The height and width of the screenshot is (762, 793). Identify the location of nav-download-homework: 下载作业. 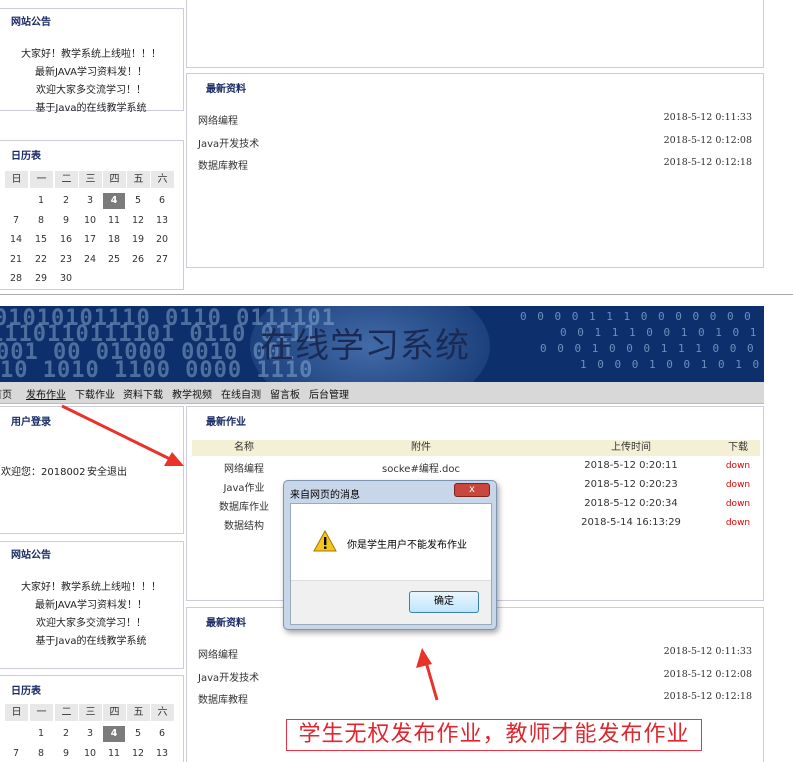
(95, 393).